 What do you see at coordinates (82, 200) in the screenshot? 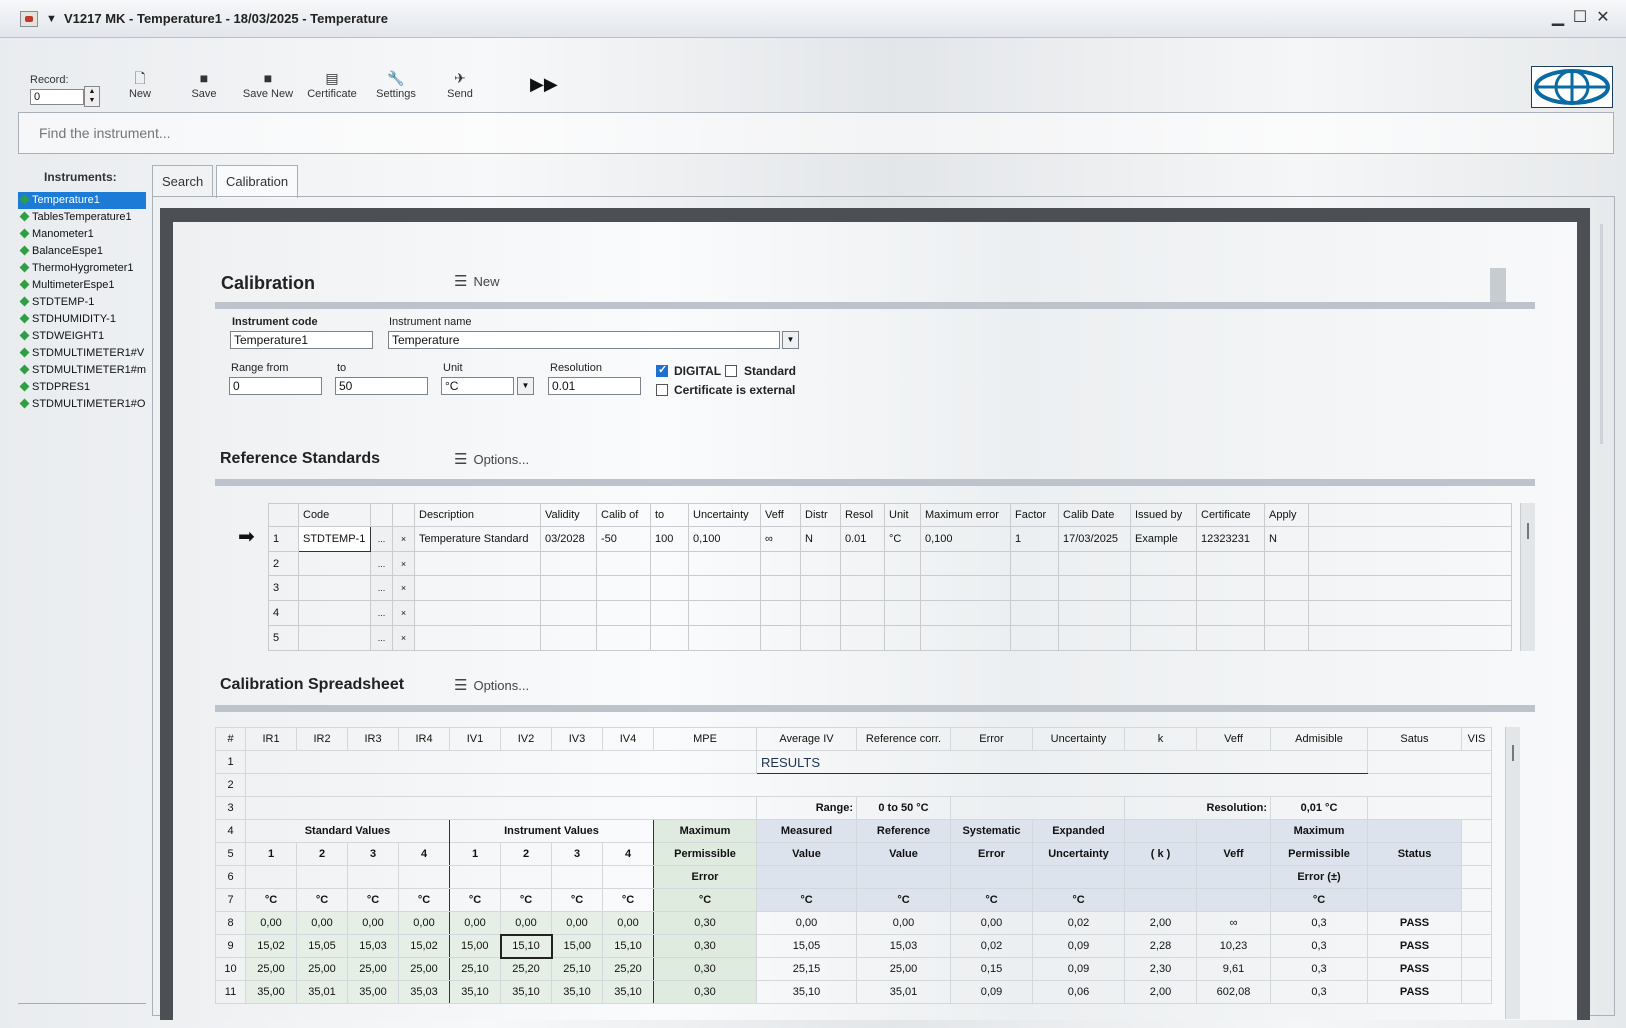
I see `instrument-item: Temperature1` at bounding box center [82, 200].